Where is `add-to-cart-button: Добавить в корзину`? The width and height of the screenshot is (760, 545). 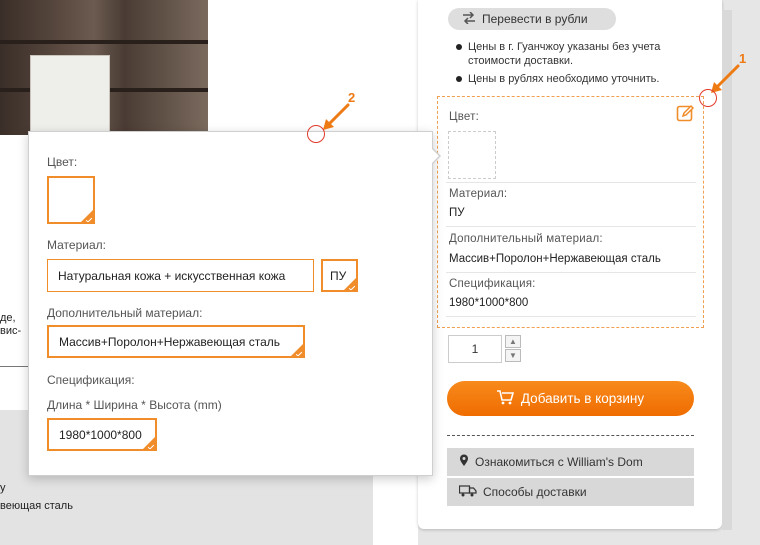 add-to-cart-button: Добавить в корзину is located at coordinates (570, 398).